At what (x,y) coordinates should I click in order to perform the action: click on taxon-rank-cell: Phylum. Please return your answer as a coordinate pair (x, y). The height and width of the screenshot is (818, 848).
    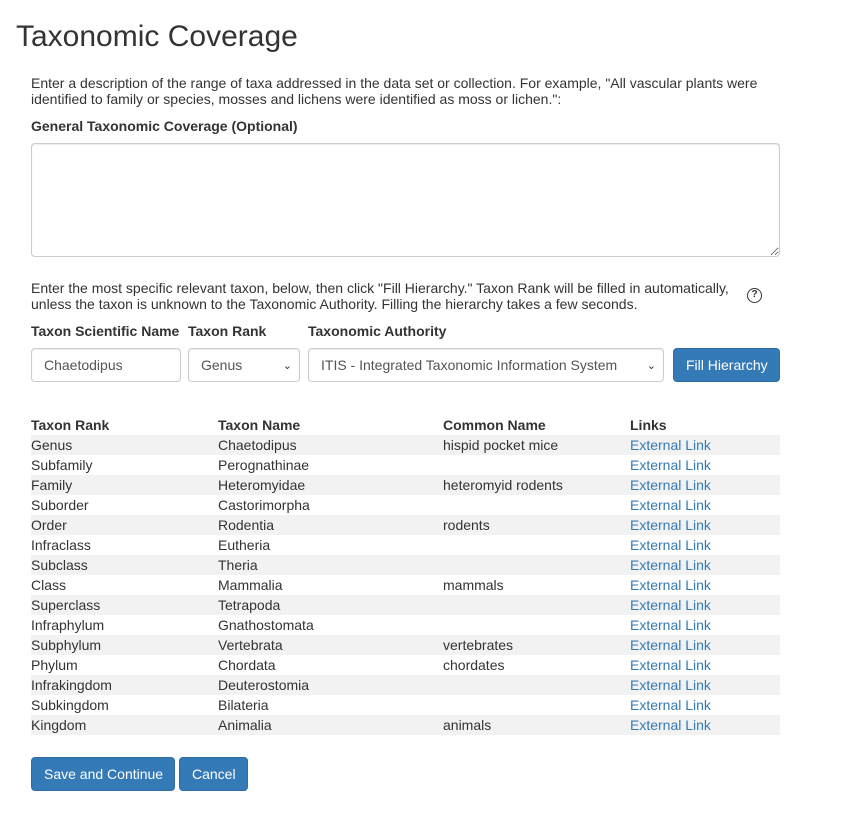
    Looking at the image, I should click on (54, 665).